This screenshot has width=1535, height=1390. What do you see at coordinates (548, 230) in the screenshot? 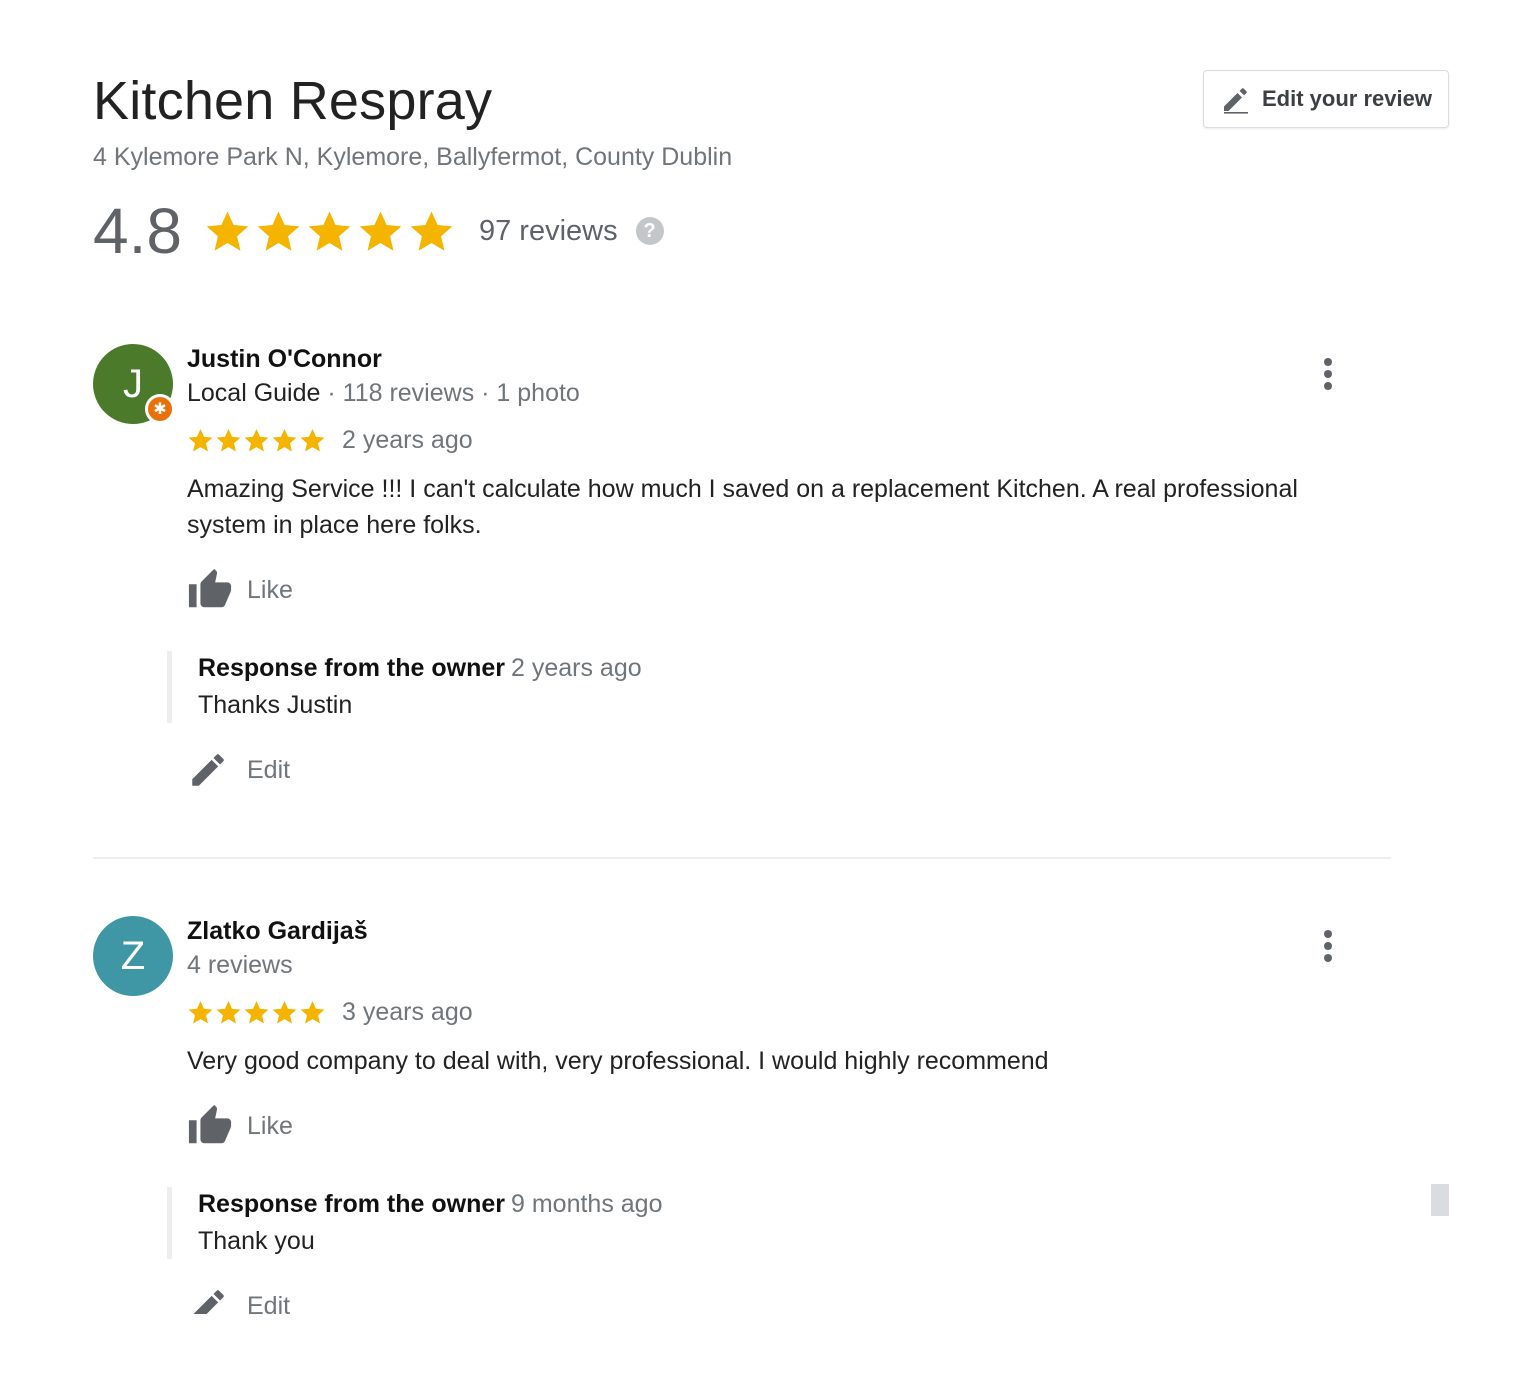
I see `total-review-count: 97 reviews` at bounding box center [548, 230].